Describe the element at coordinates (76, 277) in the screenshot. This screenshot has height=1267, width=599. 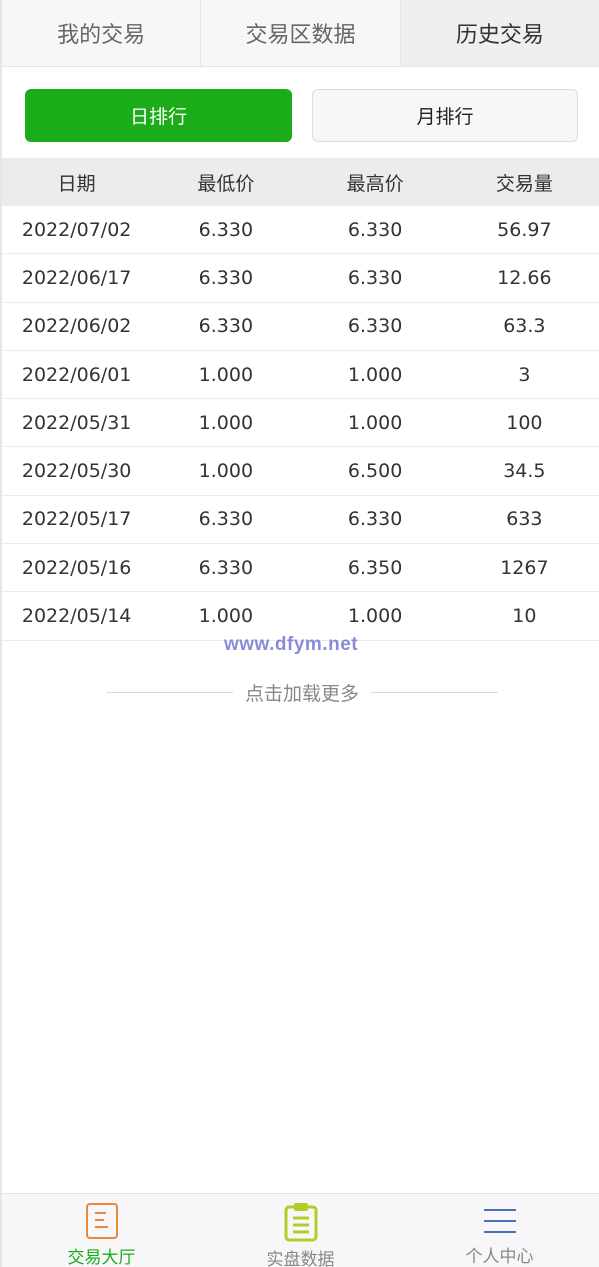
I see `cell-date: 2022/06/17` at that location.